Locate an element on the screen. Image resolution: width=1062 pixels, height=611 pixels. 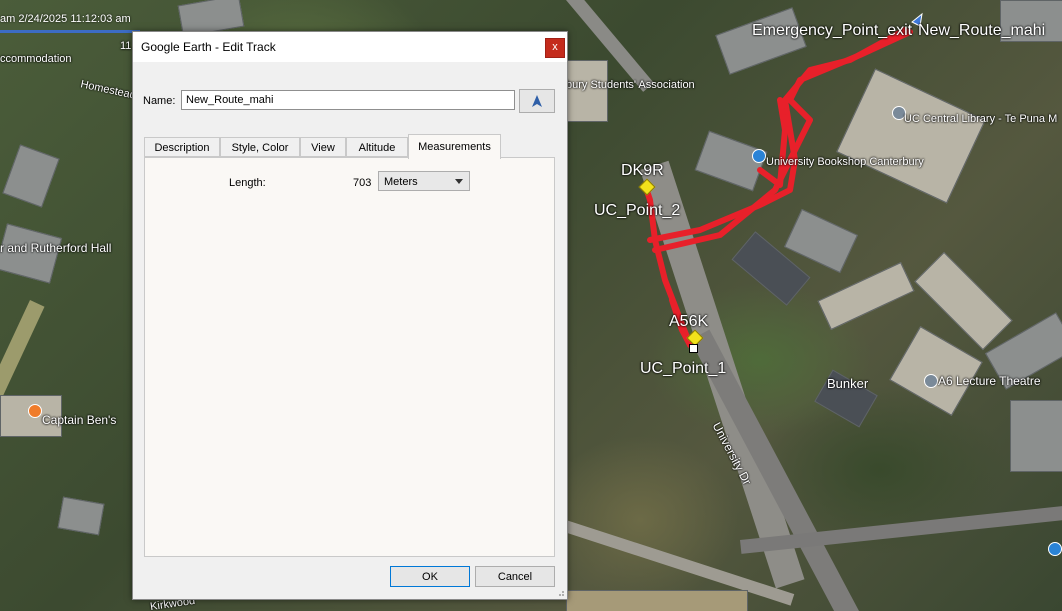
unit-select-value: Meters is located at coordinates (401, 182).